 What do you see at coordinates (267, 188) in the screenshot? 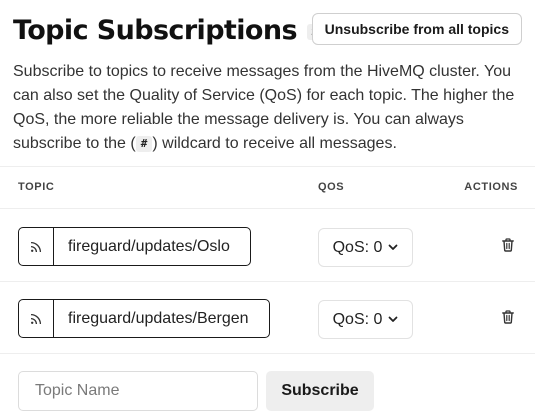
I see `table-header: Topic QoS Actions` at bounding box center [267, 188].